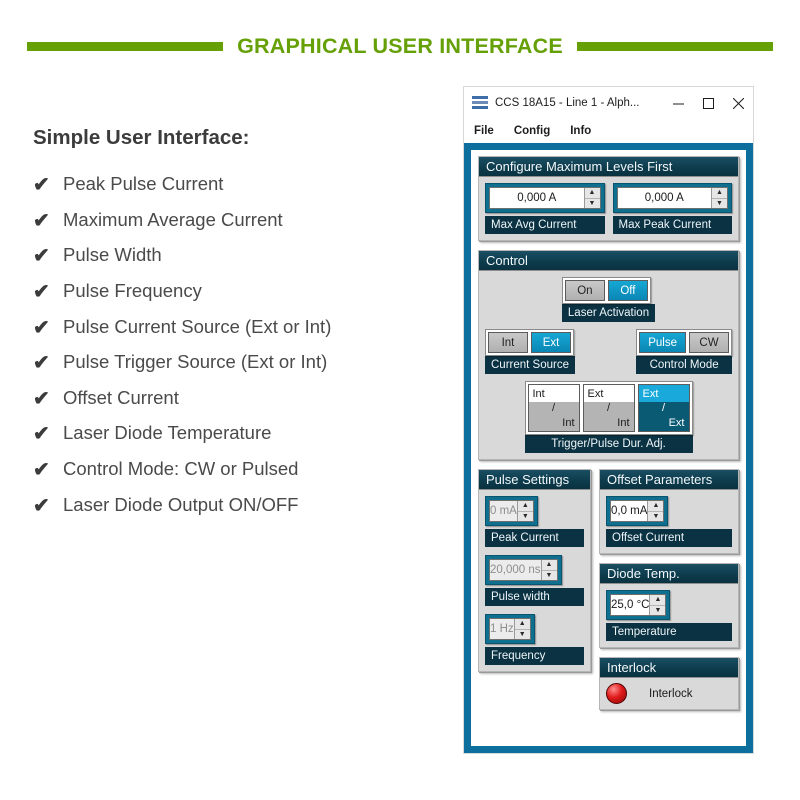 This screenshot has height=800, width=800. Describe the element at coordinates (534, 656) in the screenshot. I see `frequency-label: Frequency` at that location.